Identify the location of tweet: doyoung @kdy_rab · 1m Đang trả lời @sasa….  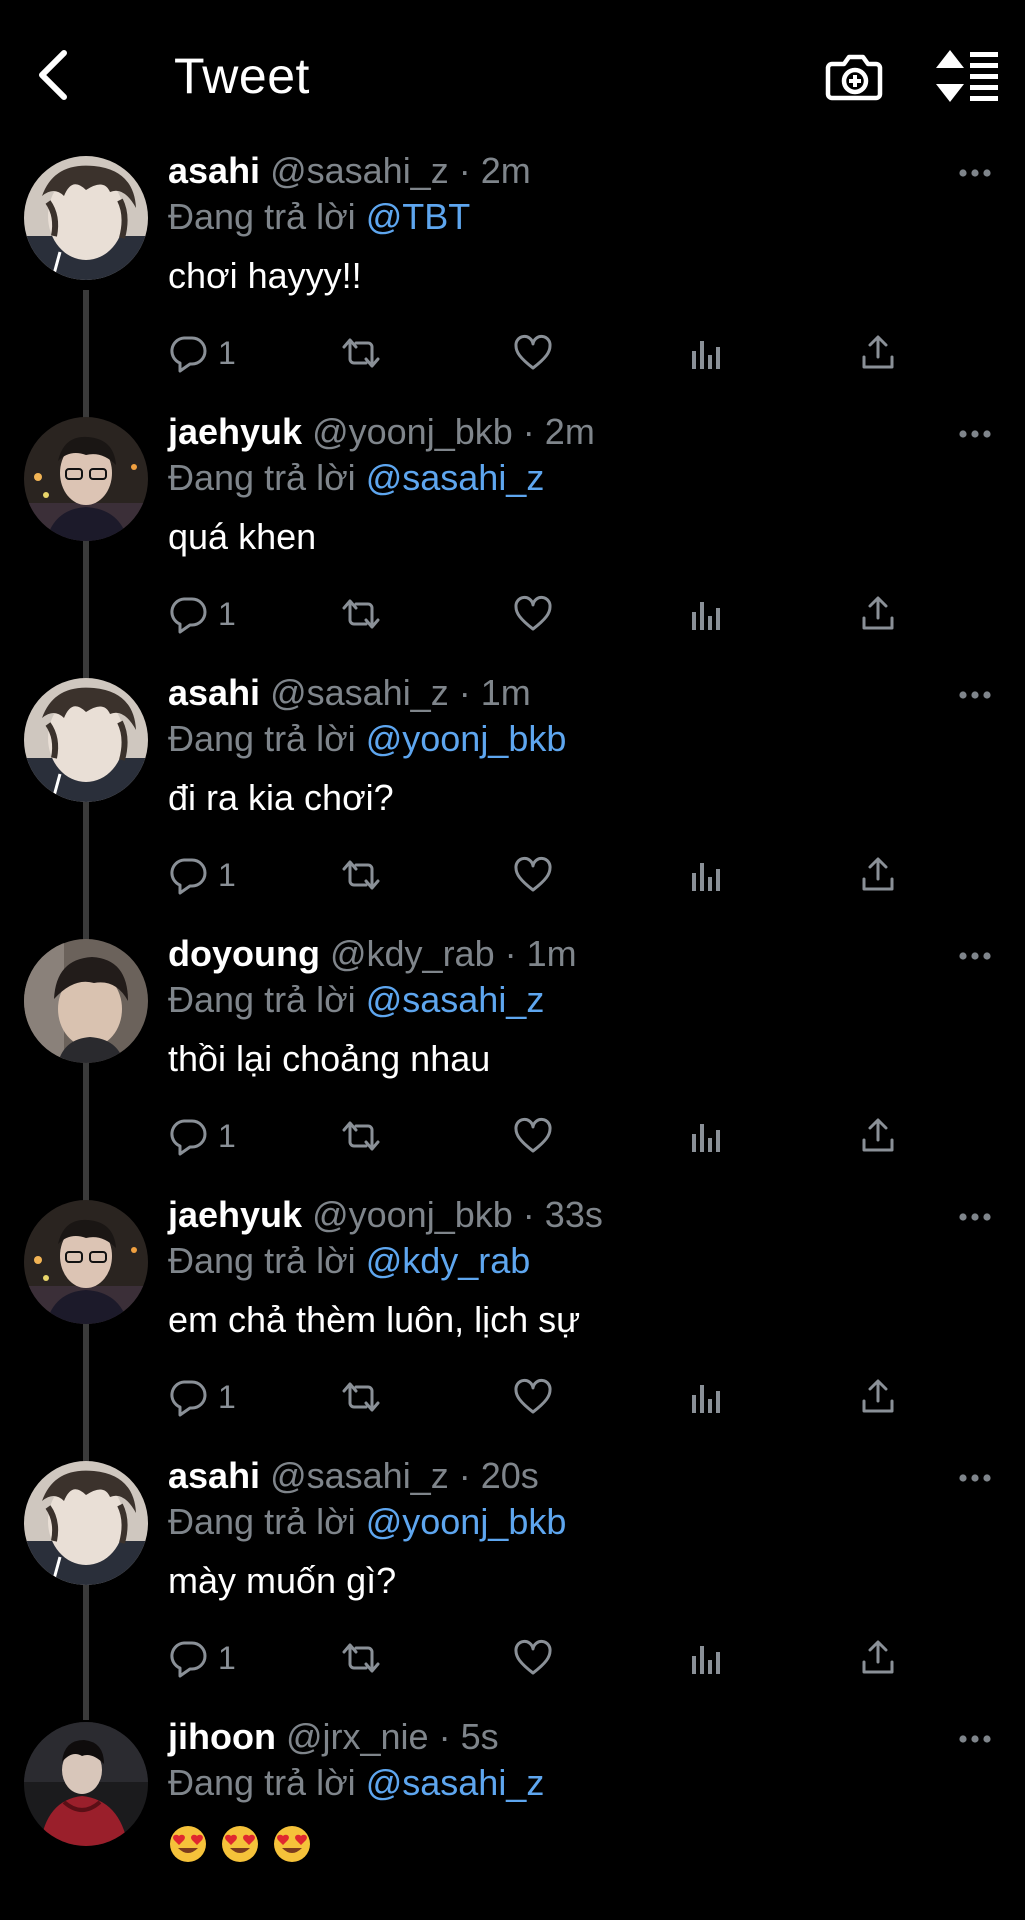
(512, 1057).